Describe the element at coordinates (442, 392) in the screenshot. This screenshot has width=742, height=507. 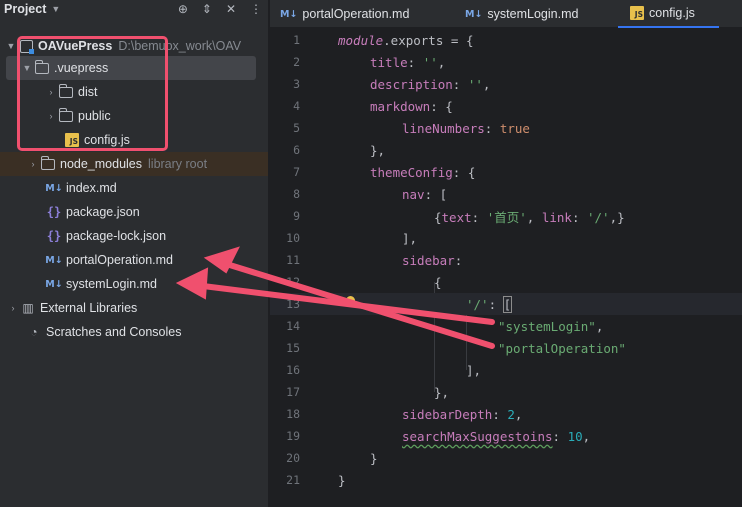
I see `code-token: },` at that location.